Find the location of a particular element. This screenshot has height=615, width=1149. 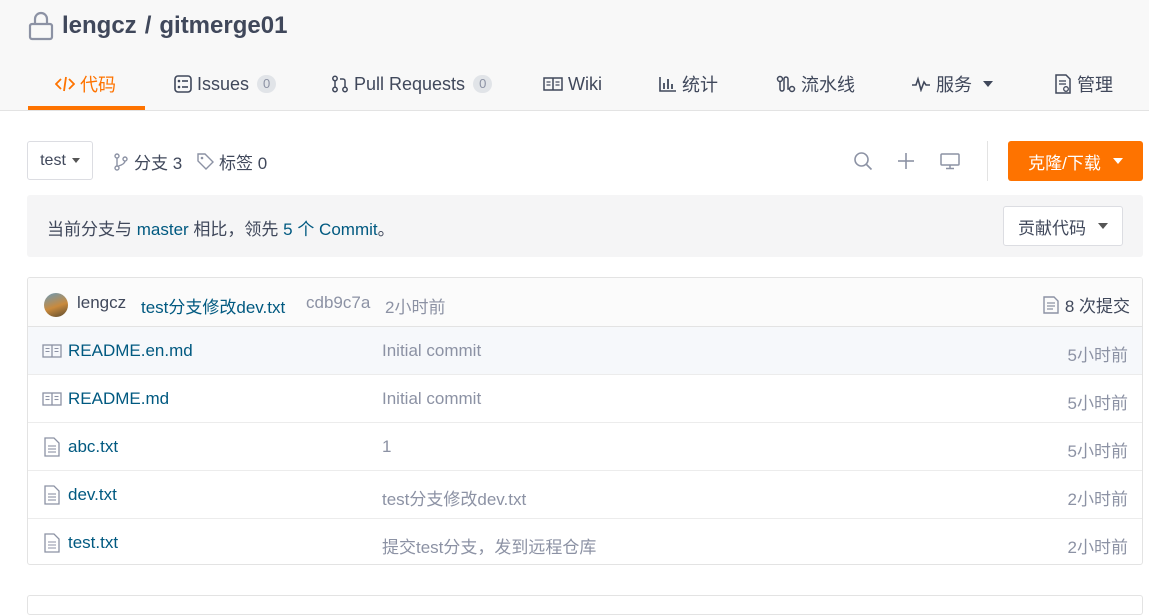

file-name-link: abc.txt is located at coordinates (93, 447).